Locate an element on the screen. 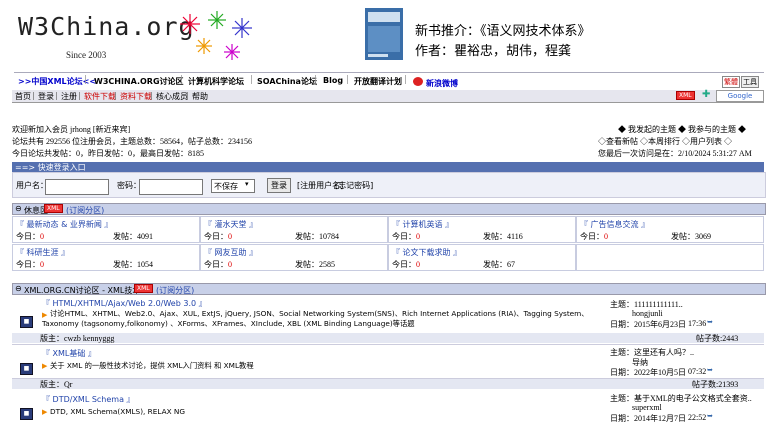 Image resolution: width=777 pixels, height=424 pixels. weibo-icon is located at coordinates (418, 81).